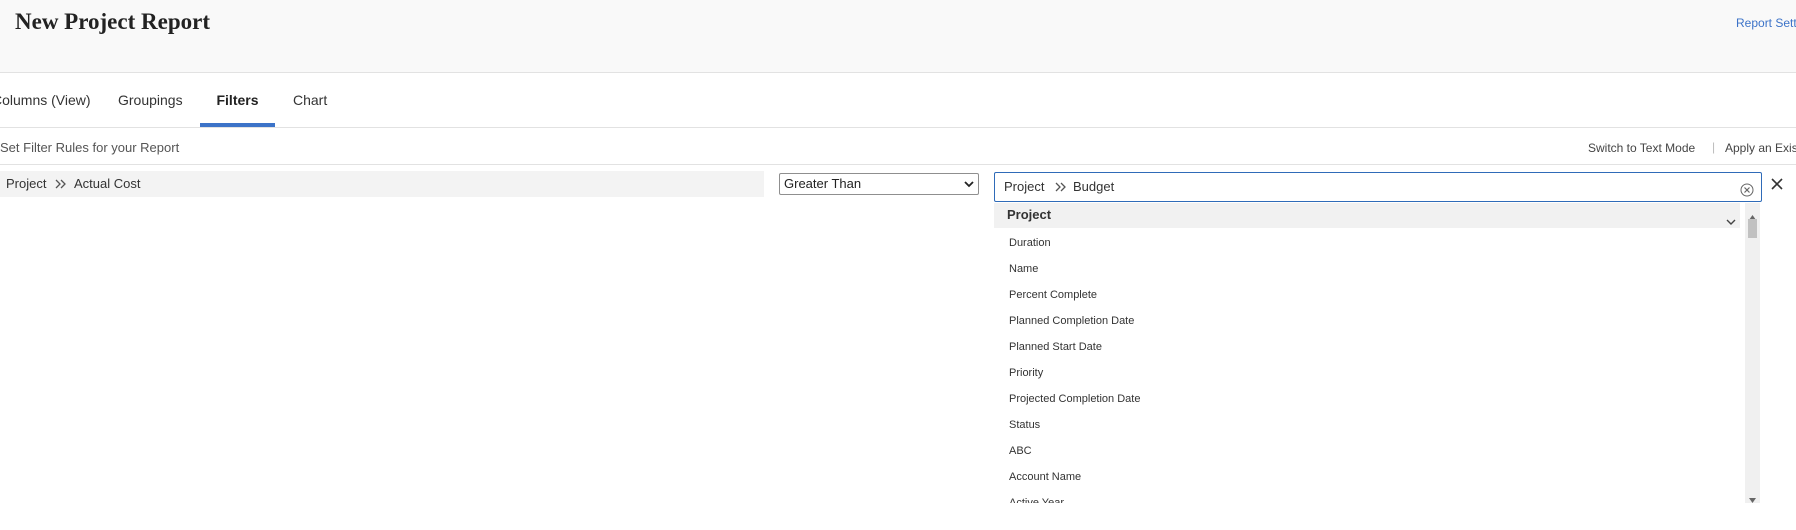 This screenshot has height=530, width=1796. Describe the element at coordinates (1752, 353) in the screenshot. I see `dropdown-scrollbar` at that location.